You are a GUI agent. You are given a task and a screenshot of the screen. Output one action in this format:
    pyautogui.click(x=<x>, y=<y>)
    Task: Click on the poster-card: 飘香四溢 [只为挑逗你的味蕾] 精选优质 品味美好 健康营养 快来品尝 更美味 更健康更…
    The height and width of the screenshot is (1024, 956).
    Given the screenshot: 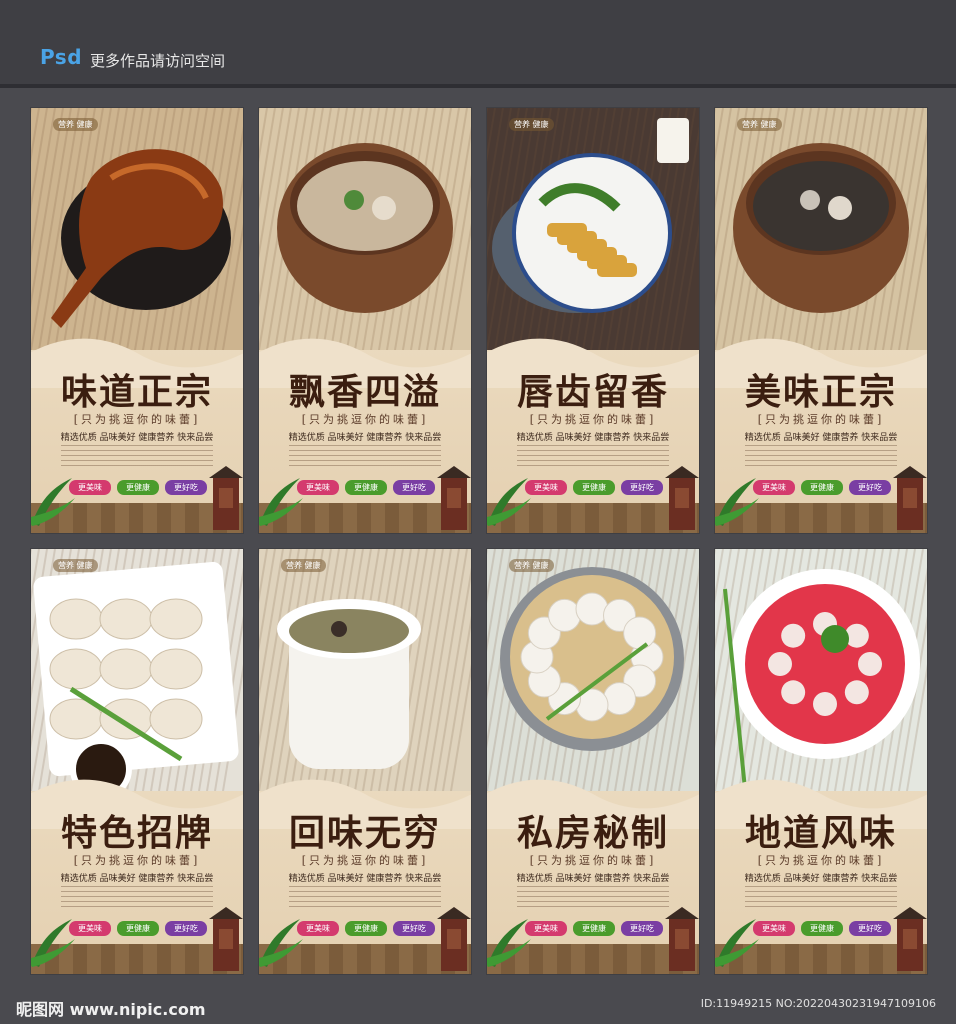 What is the action you would take?
    pyautogui.click(x=365, y=320)
    